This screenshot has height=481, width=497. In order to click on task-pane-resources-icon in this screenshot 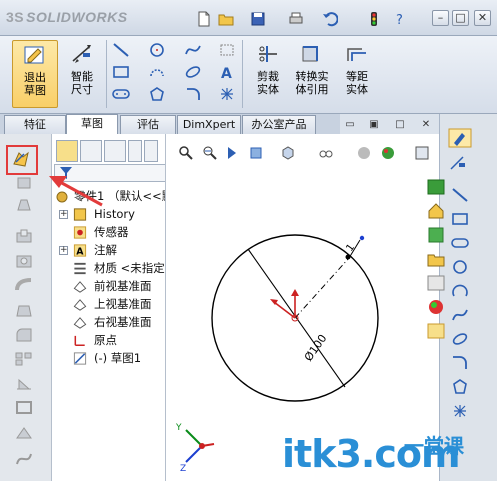, I will do `click(436, 187)`.